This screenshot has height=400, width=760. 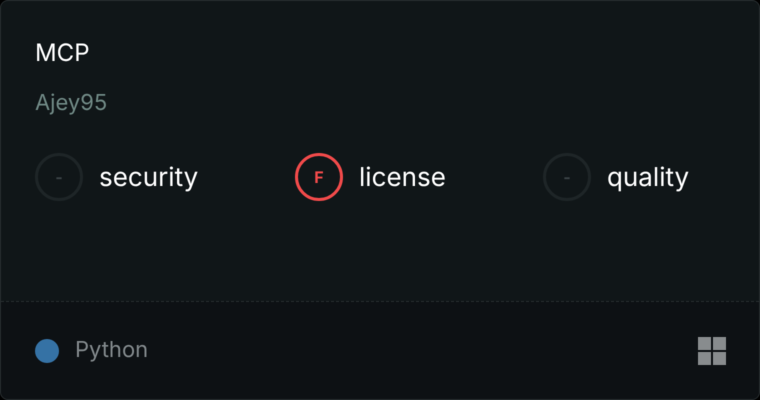 What do you see at coordinates (319, 177) in the screenshot?
I see `grade-badge: F` at bounding box center [319, 177].